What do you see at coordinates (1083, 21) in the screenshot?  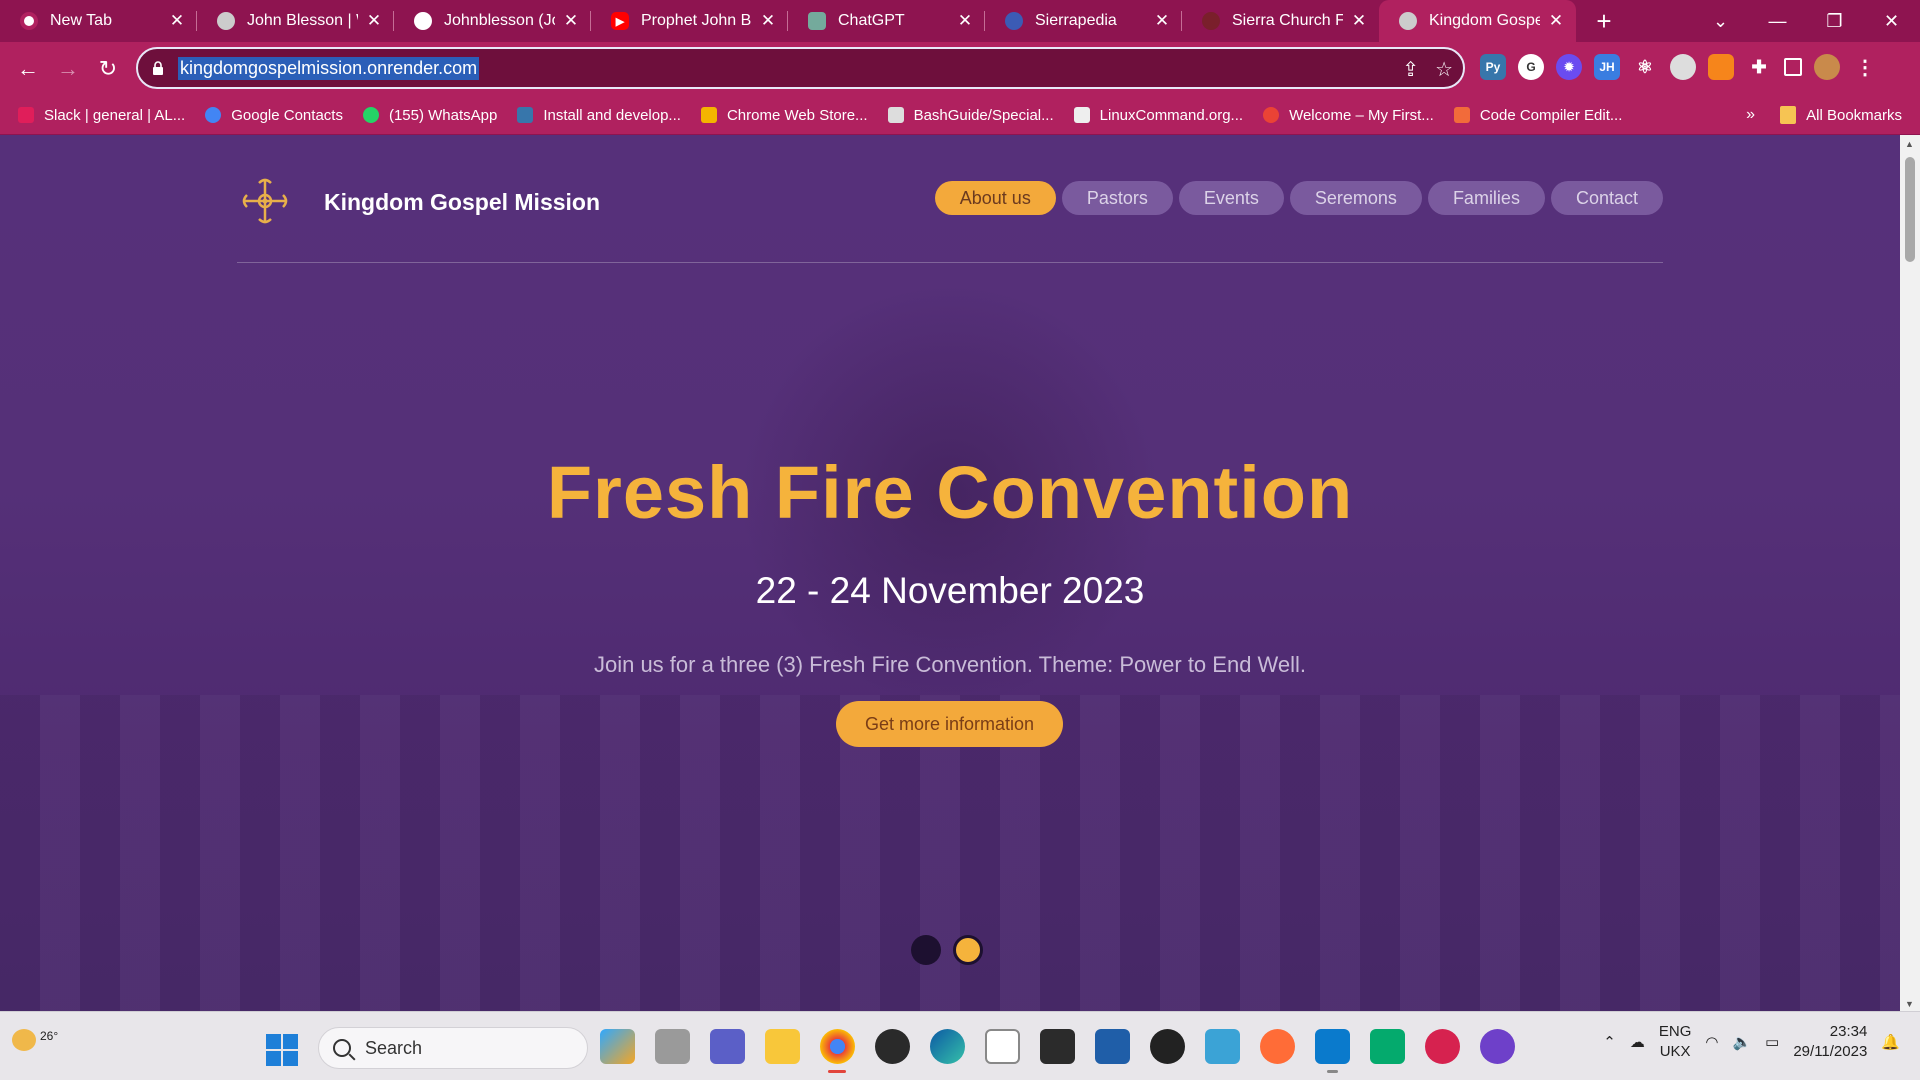 I see `tab-sierrapedia: Sierrapedia ✕` at bounding box center [1083, 21].